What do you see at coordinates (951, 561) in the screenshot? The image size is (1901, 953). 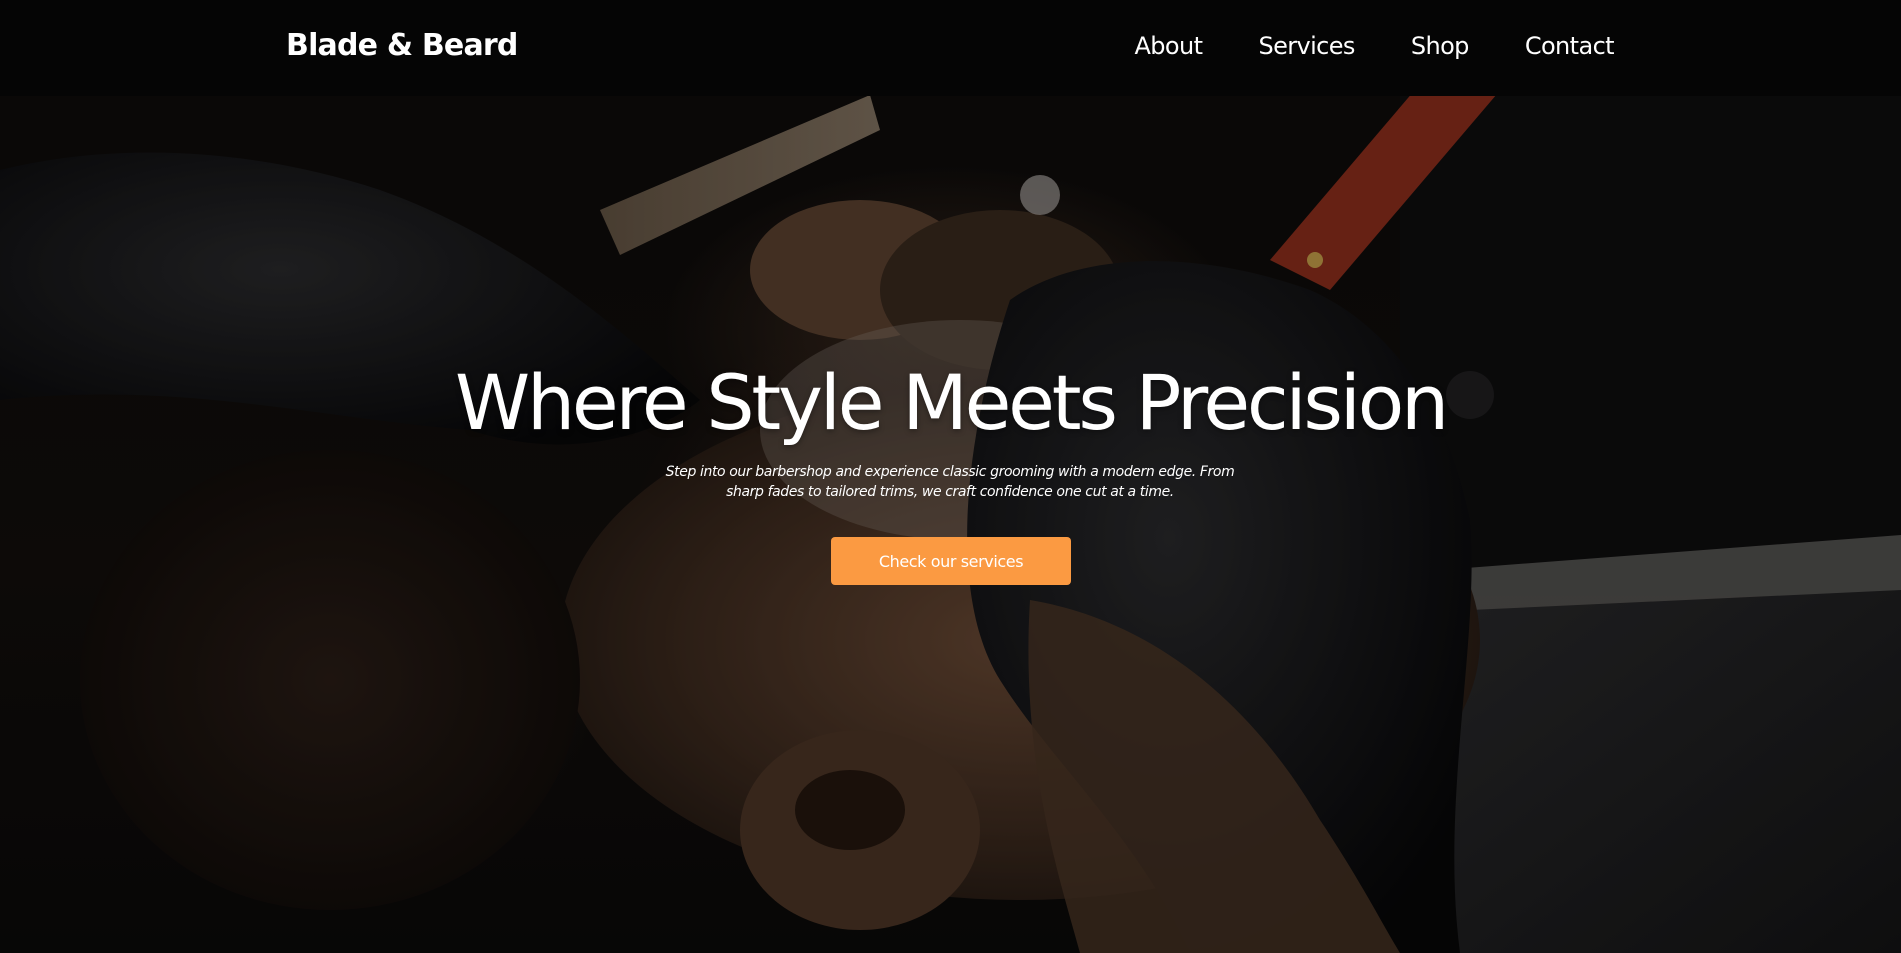 I see `check-services-button: Check our services` at bounding box center [951, 561].